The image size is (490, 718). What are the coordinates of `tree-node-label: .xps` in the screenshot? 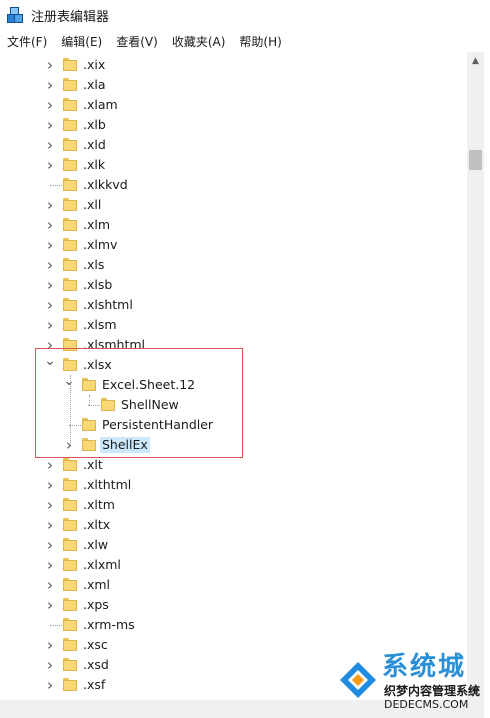 It's located at (96, 605).